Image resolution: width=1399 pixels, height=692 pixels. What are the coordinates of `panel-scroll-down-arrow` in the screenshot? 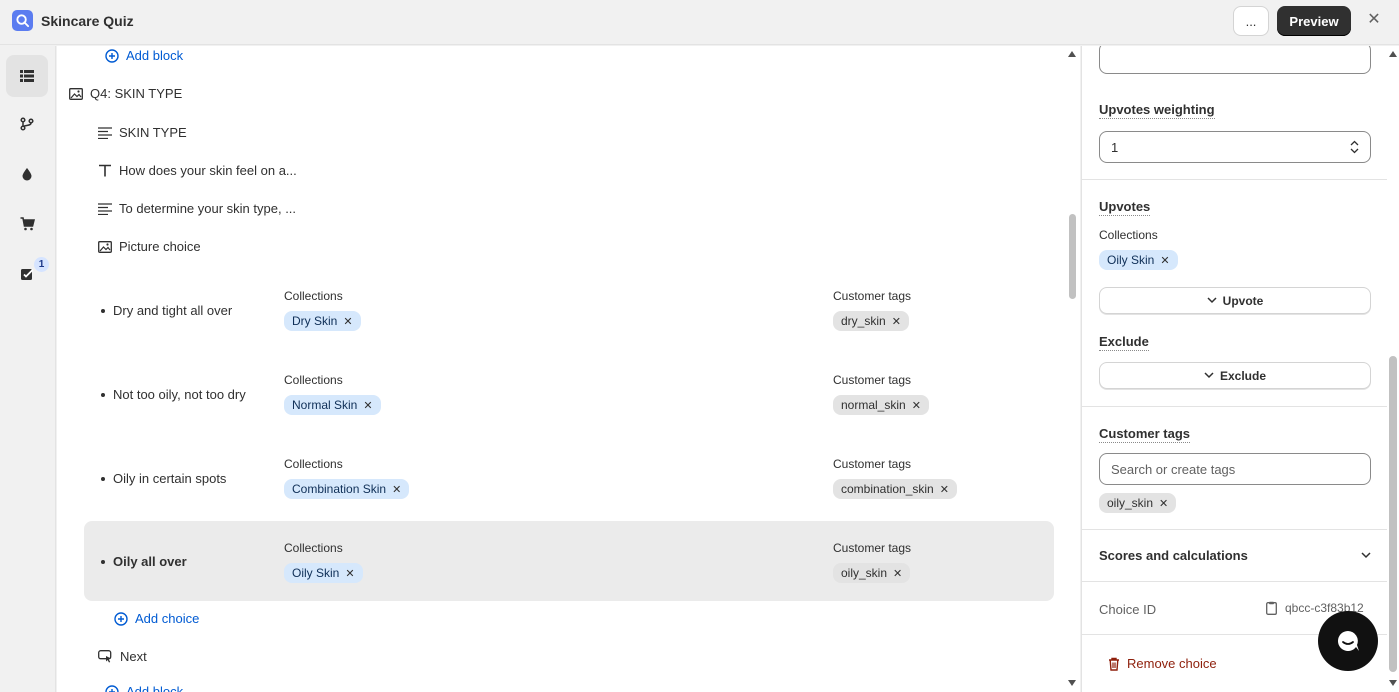 It's located at (1393, 683).